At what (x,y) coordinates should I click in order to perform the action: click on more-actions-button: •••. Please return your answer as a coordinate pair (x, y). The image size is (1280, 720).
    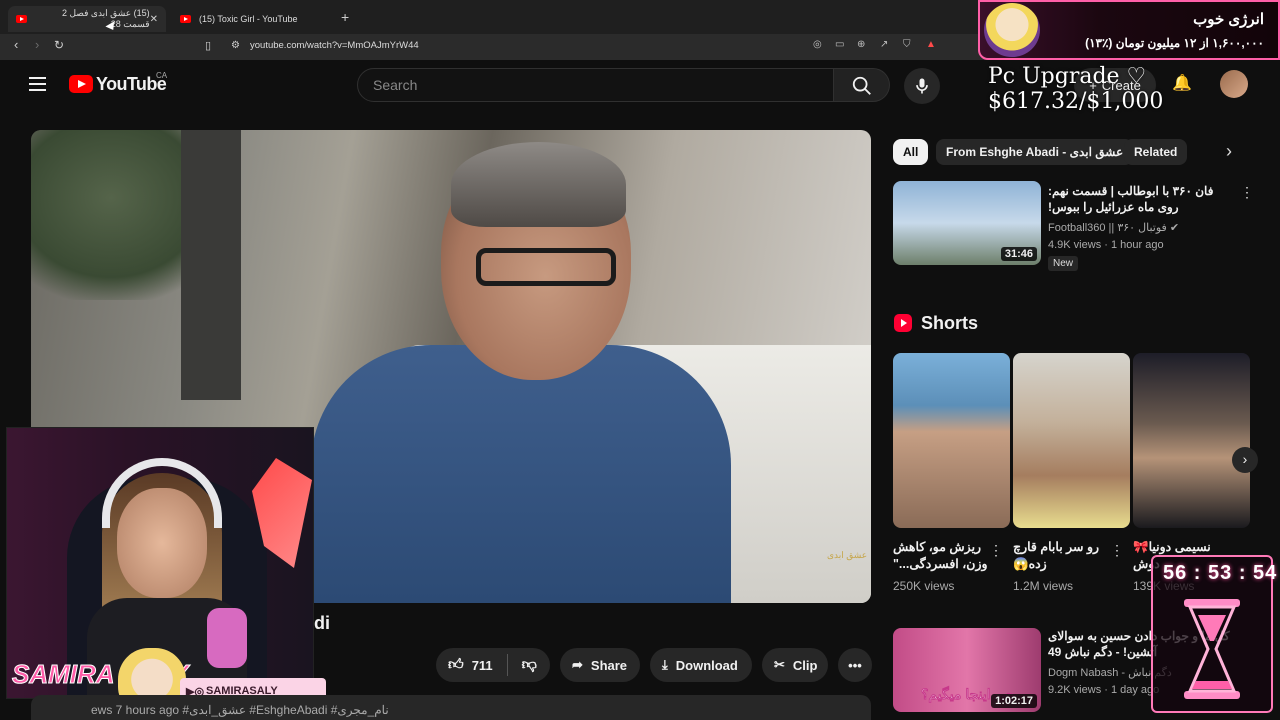
    Looking at the image, I should click on (855, 665).